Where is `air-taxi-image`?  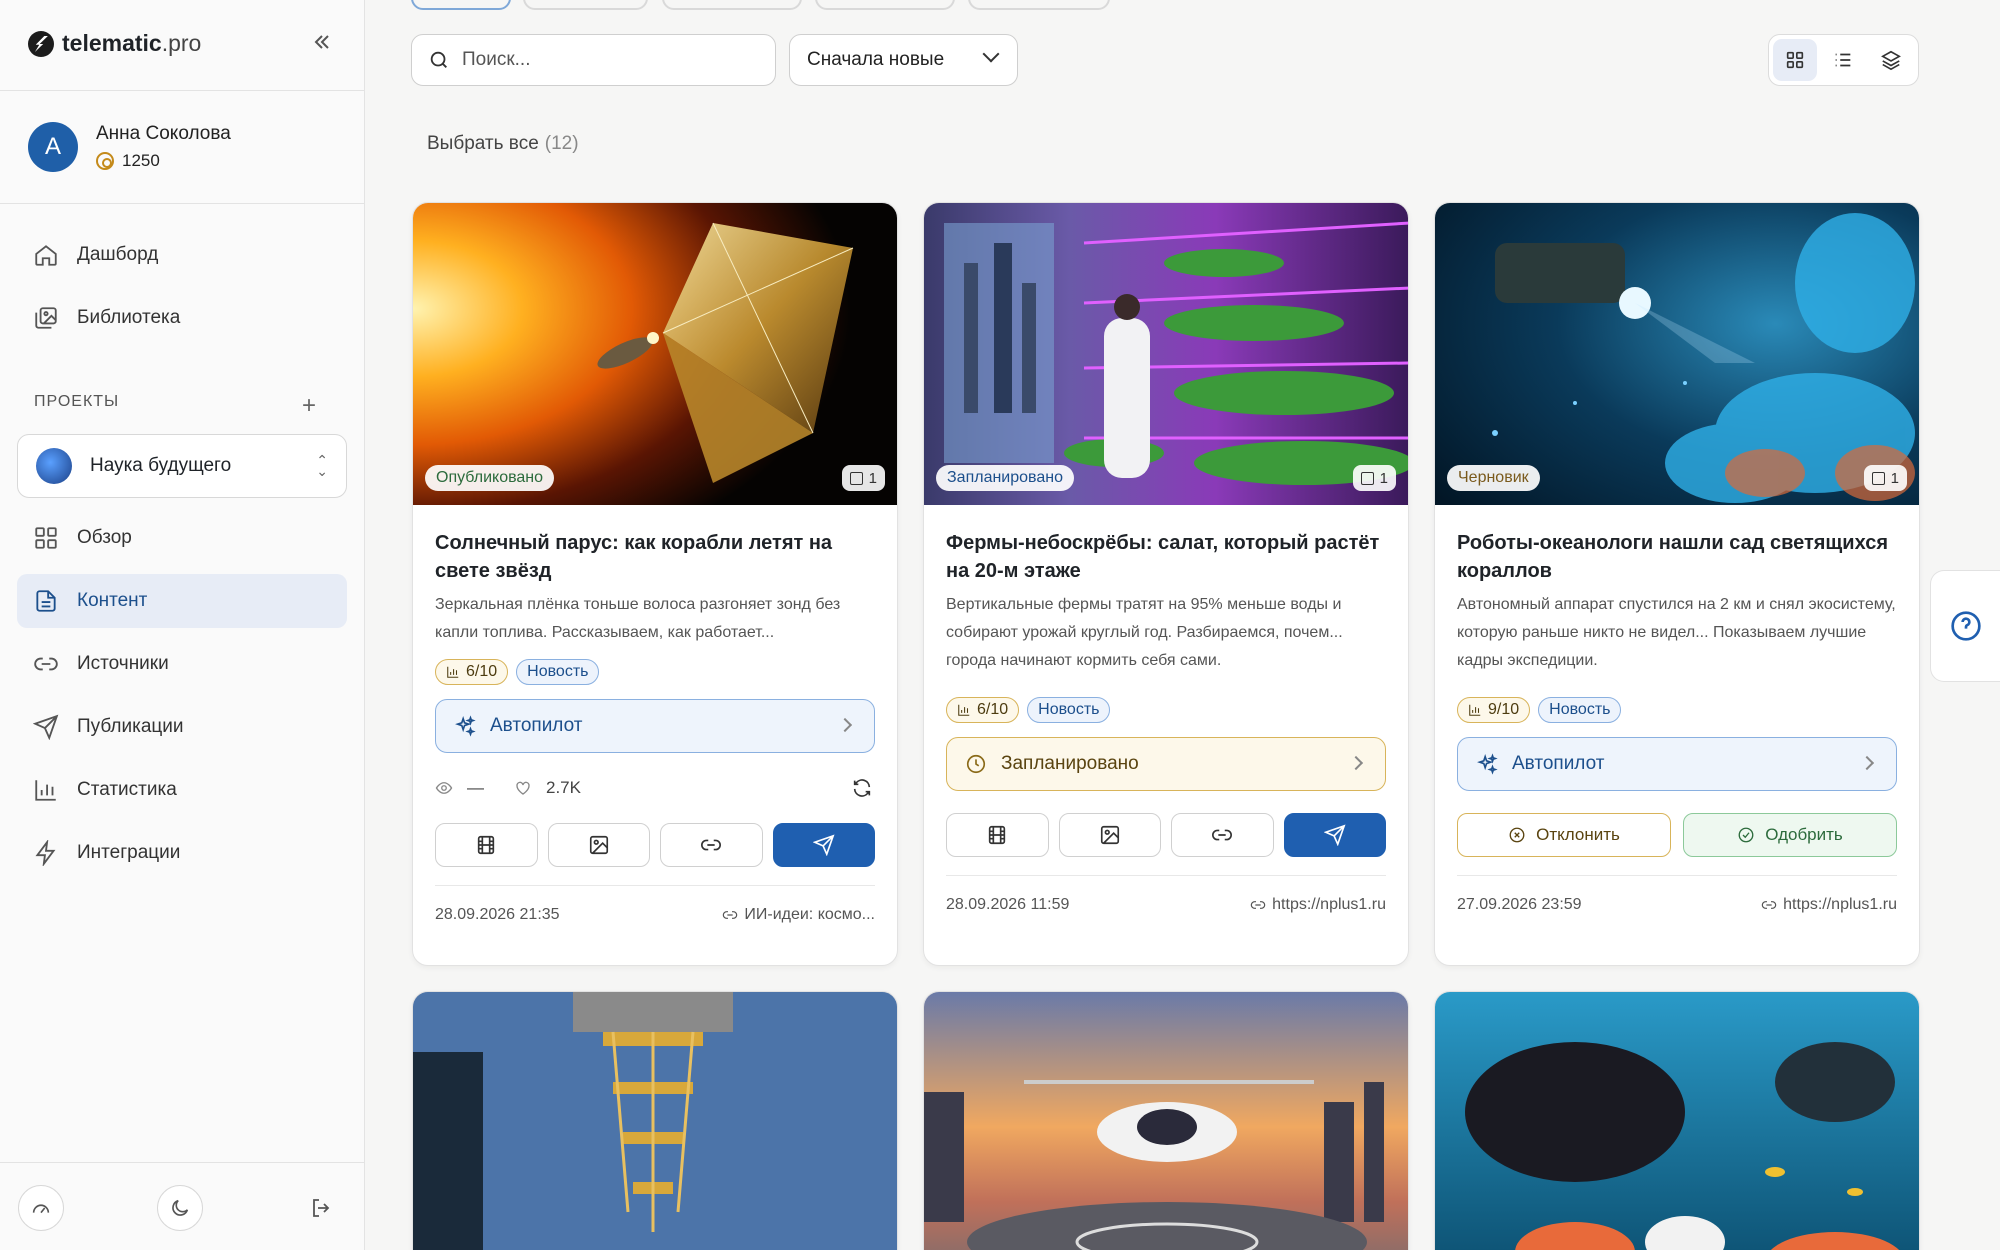
air-taxi-image is located at coordinates (1166, 1121).